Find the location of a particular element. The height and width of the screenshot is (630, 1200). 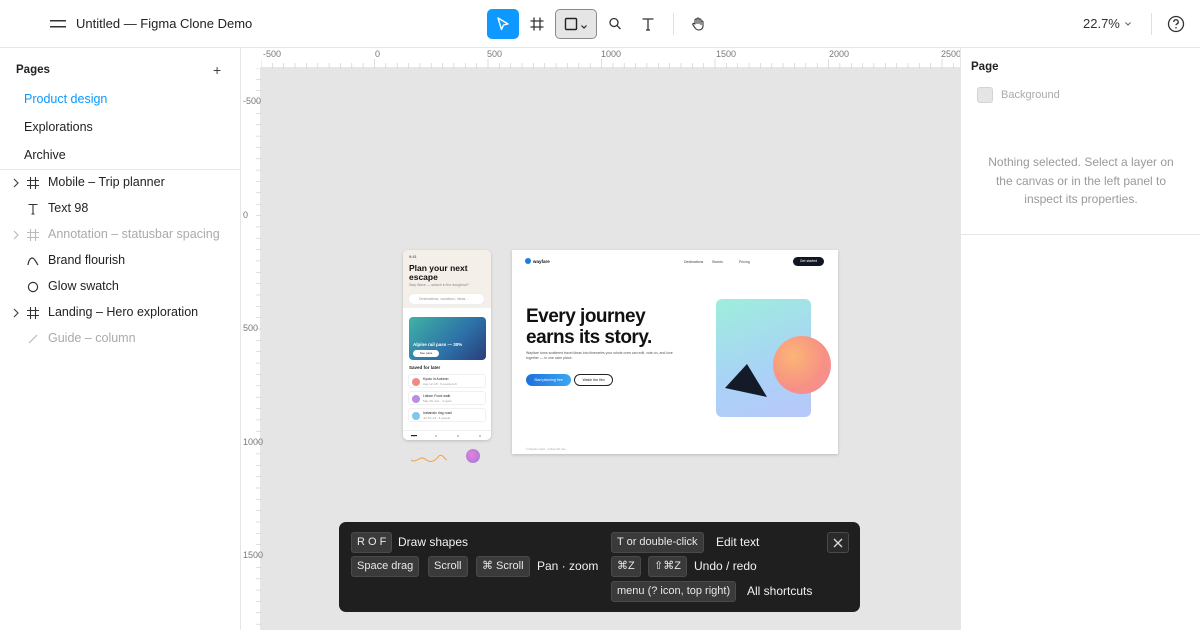

saved-row: Icelandic ring road Jul 03–14 · 6 people is located at coordinates (447, 415).